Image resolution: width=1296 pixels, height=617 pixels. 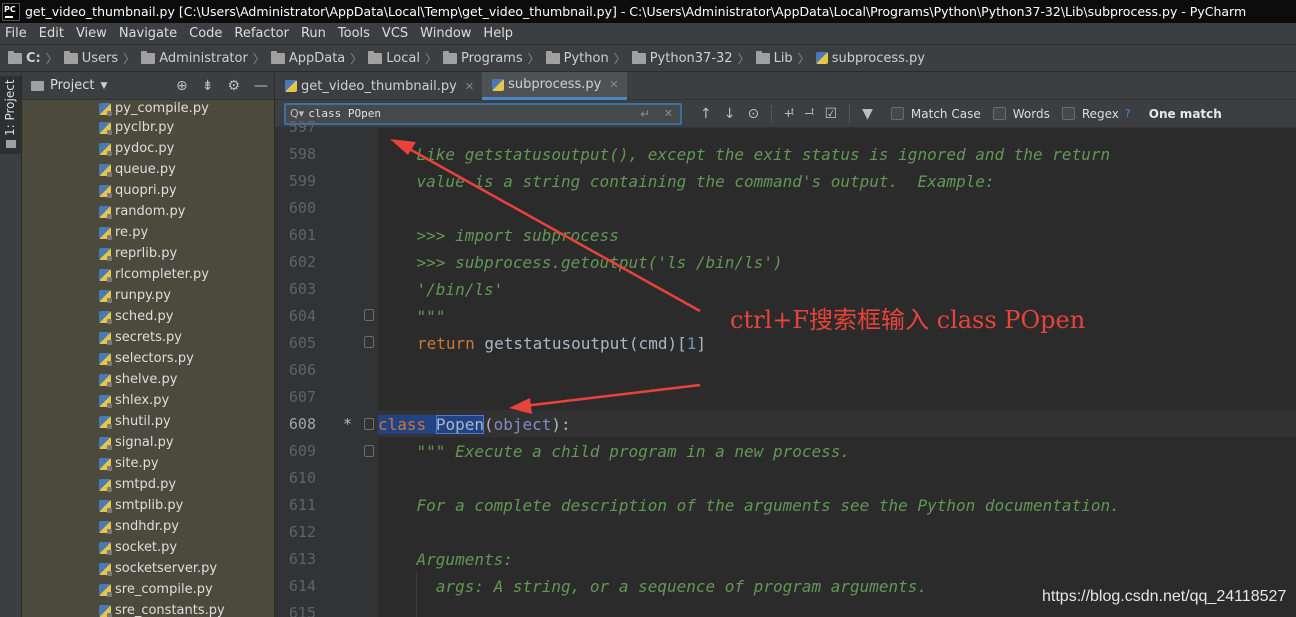 What do you see at coordinates (208, 86) in the screenshot?
I see `collapse-all-icon: ⇟` at bounding box center [208, 86].